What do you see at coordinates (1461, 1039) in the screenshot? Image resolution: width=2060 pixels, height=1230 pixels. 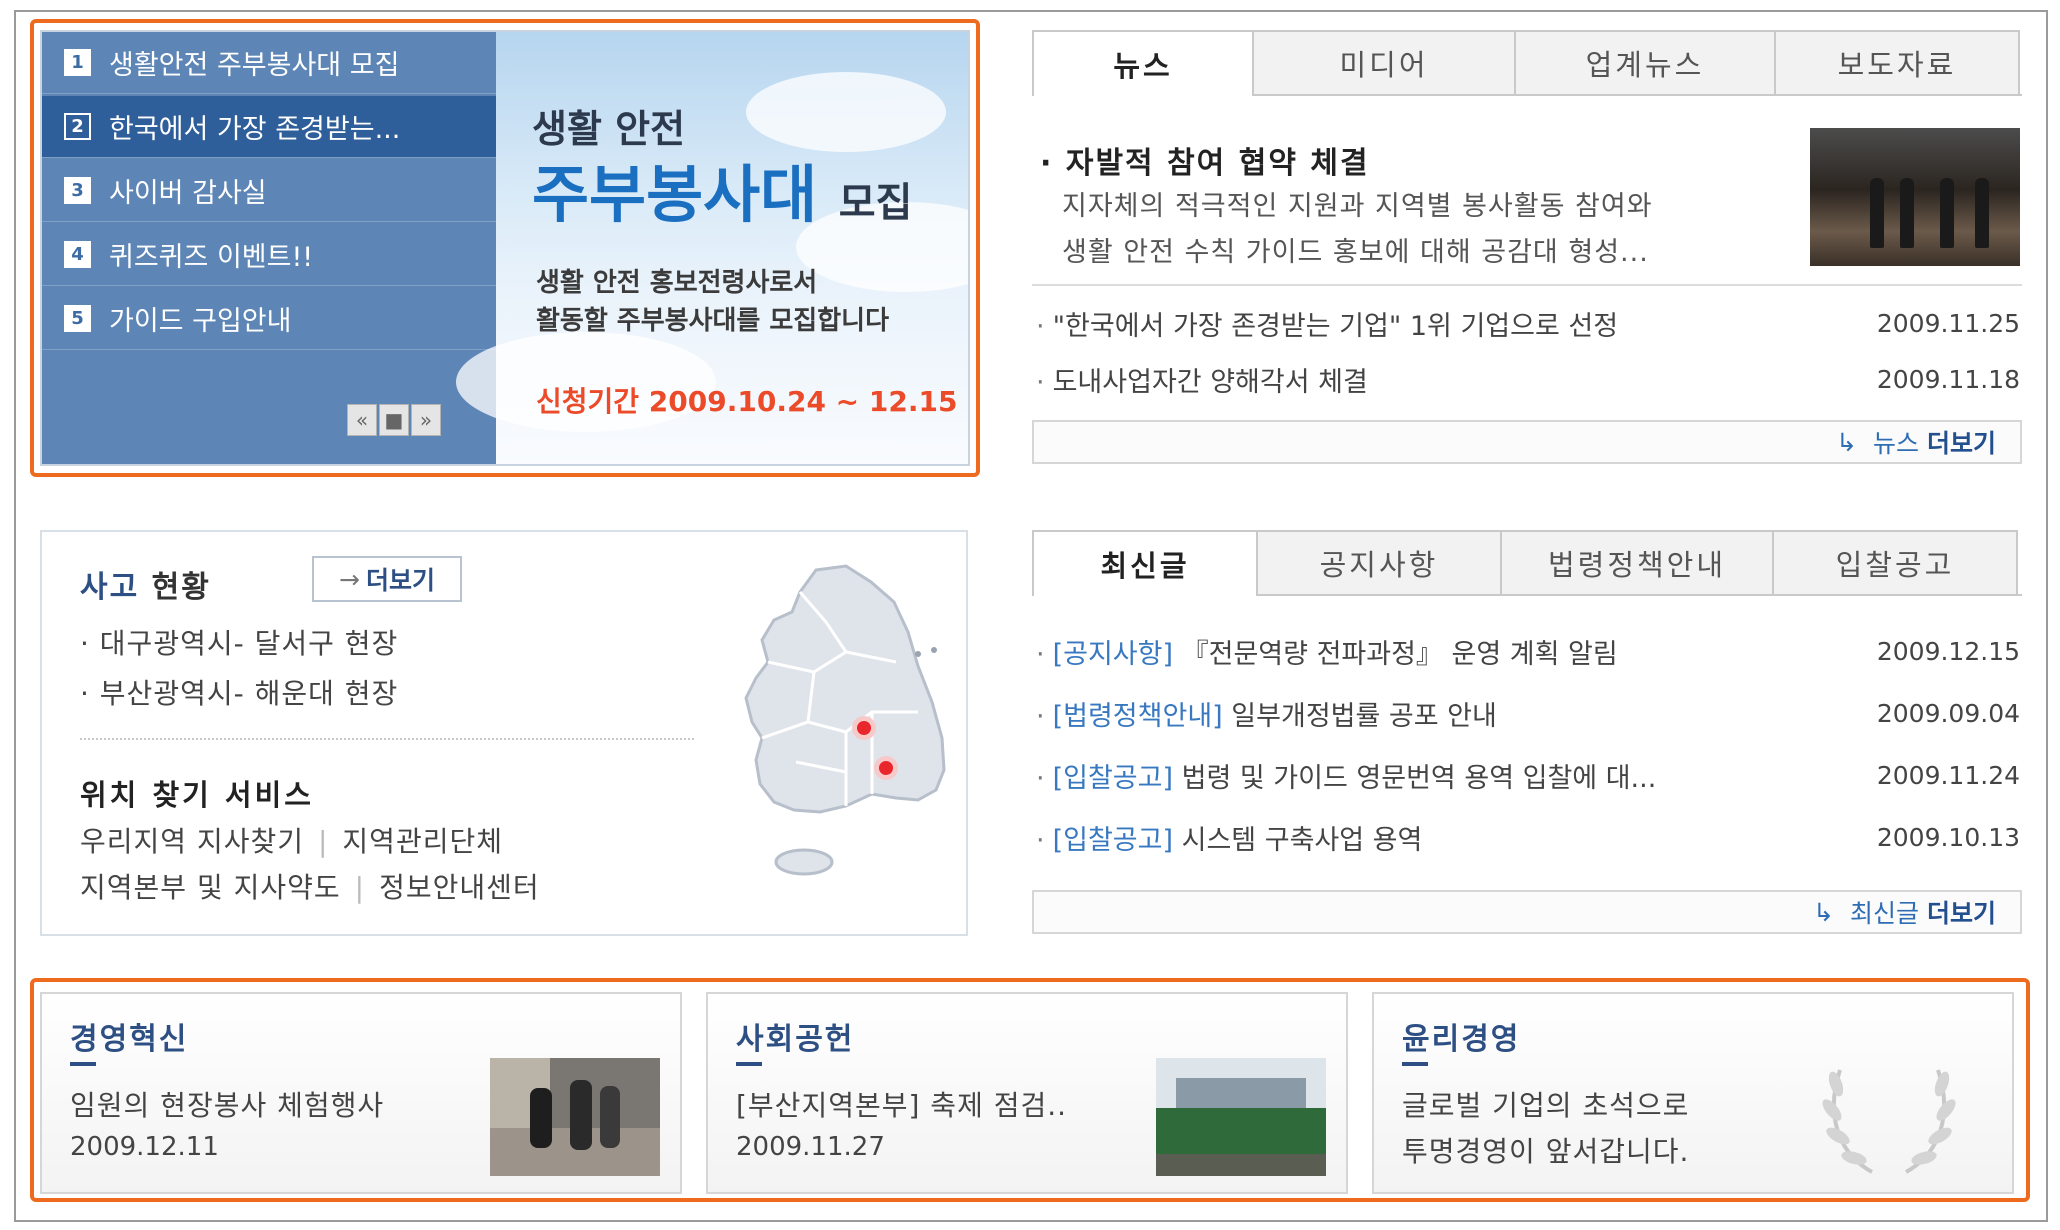 I see `card-title: 윤리경영` at bounding box center [1461, 1039].